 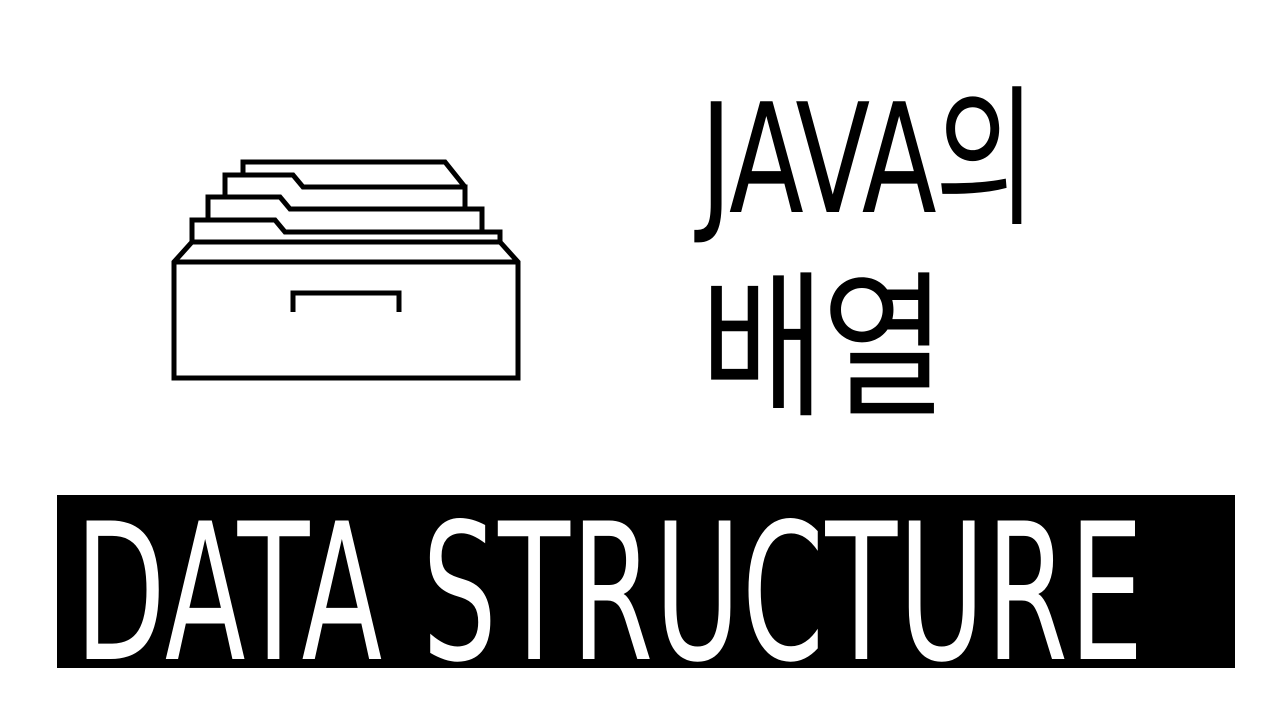 What do you see at coordinates (823, 349) in the screenshot?
I see `title-line-array: 배열` at bounding box center [823, 349].